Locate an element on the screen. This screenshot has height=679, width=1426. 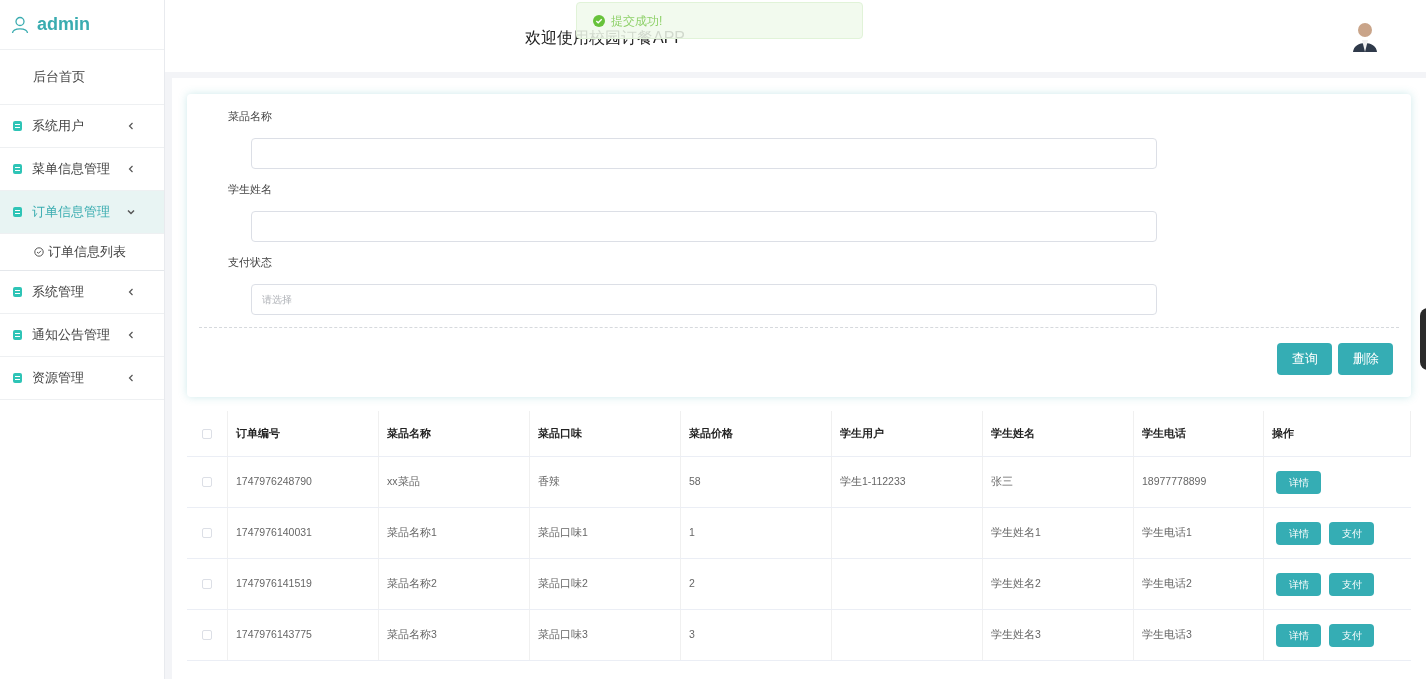
table-cell: 菜品口味2 is located at coordinates (563, 584).